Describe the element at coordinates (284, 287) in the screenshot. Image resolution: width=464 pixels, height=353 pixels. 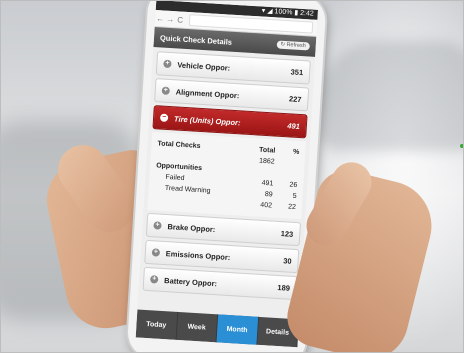
I see `row-value: 189` at that location.